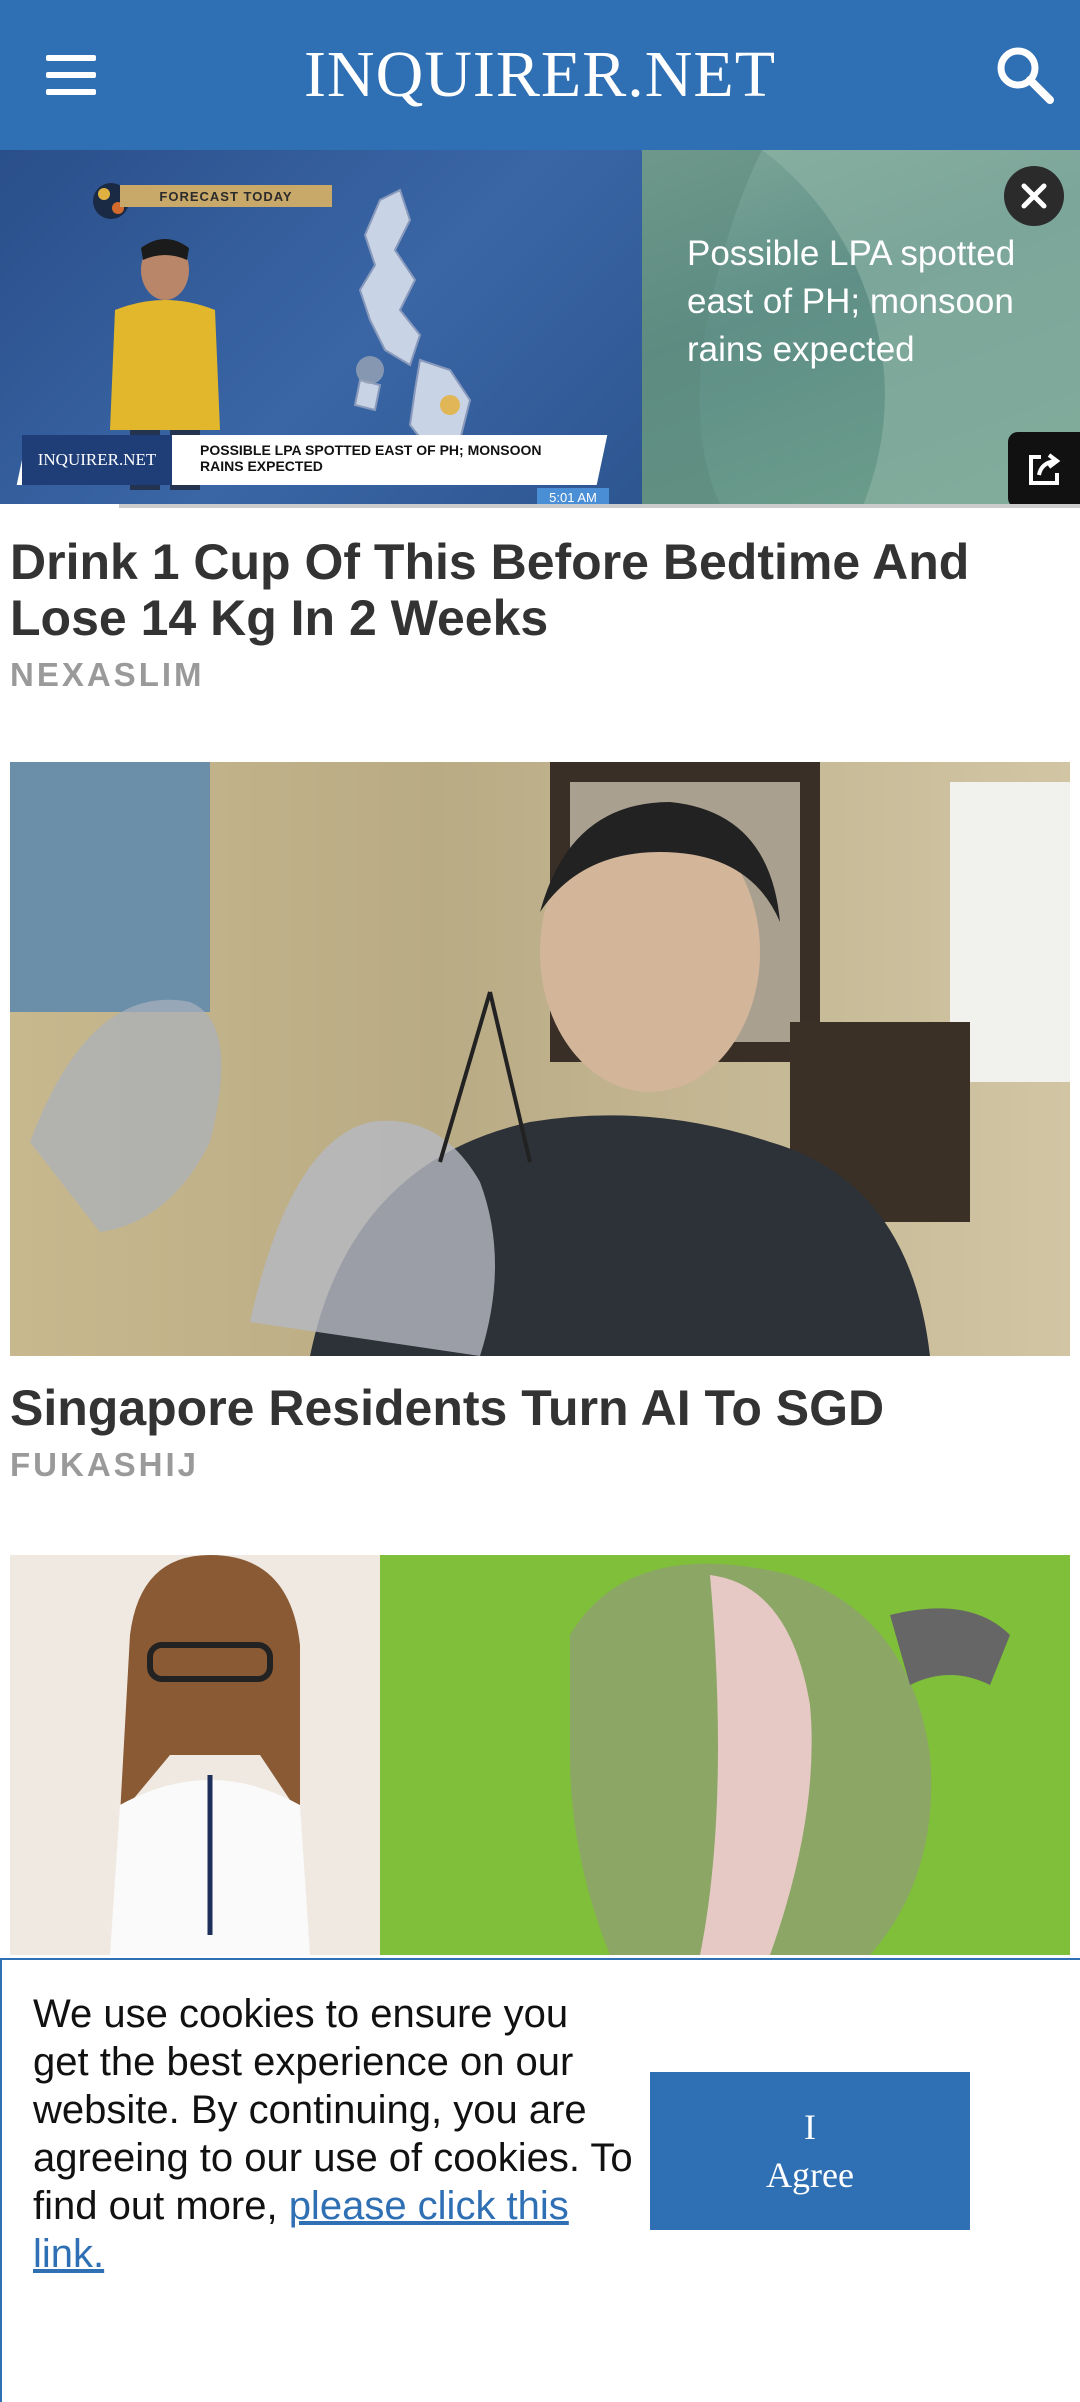 Image resolution: width=1080 pixels, height=2402 pixels. What do you see at coordinates (1034, 196) in the screenshot?
I see `close-icon` at bounding box center [1034, 196].